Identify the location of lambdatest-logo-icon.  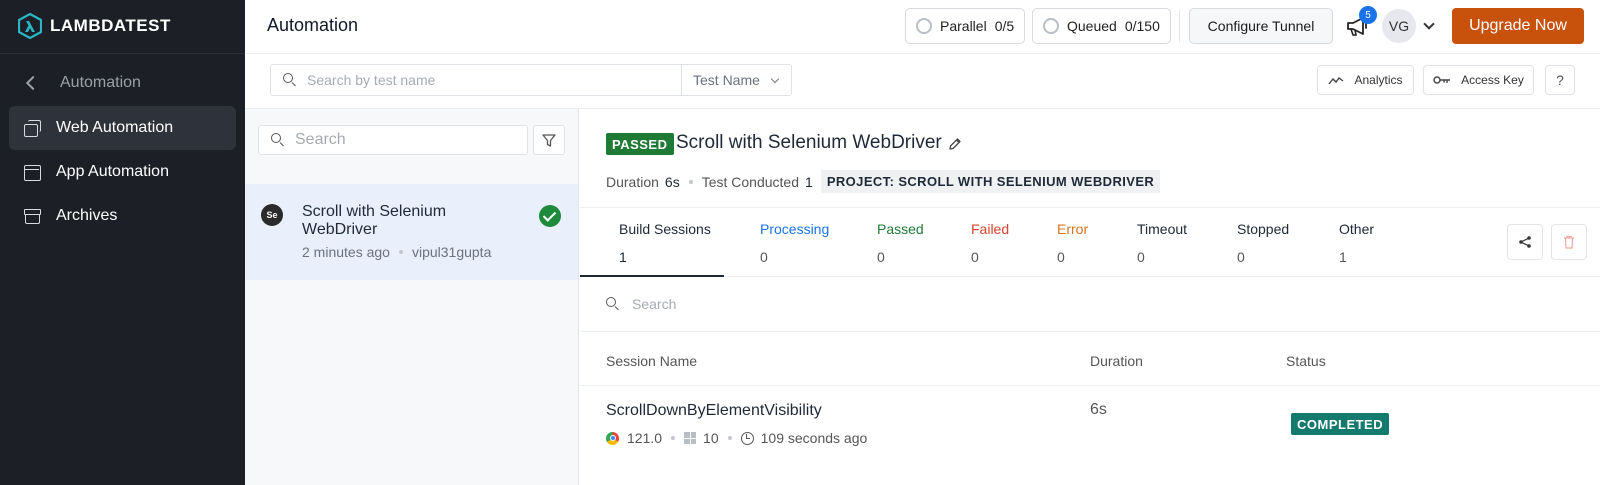
(30, 26).